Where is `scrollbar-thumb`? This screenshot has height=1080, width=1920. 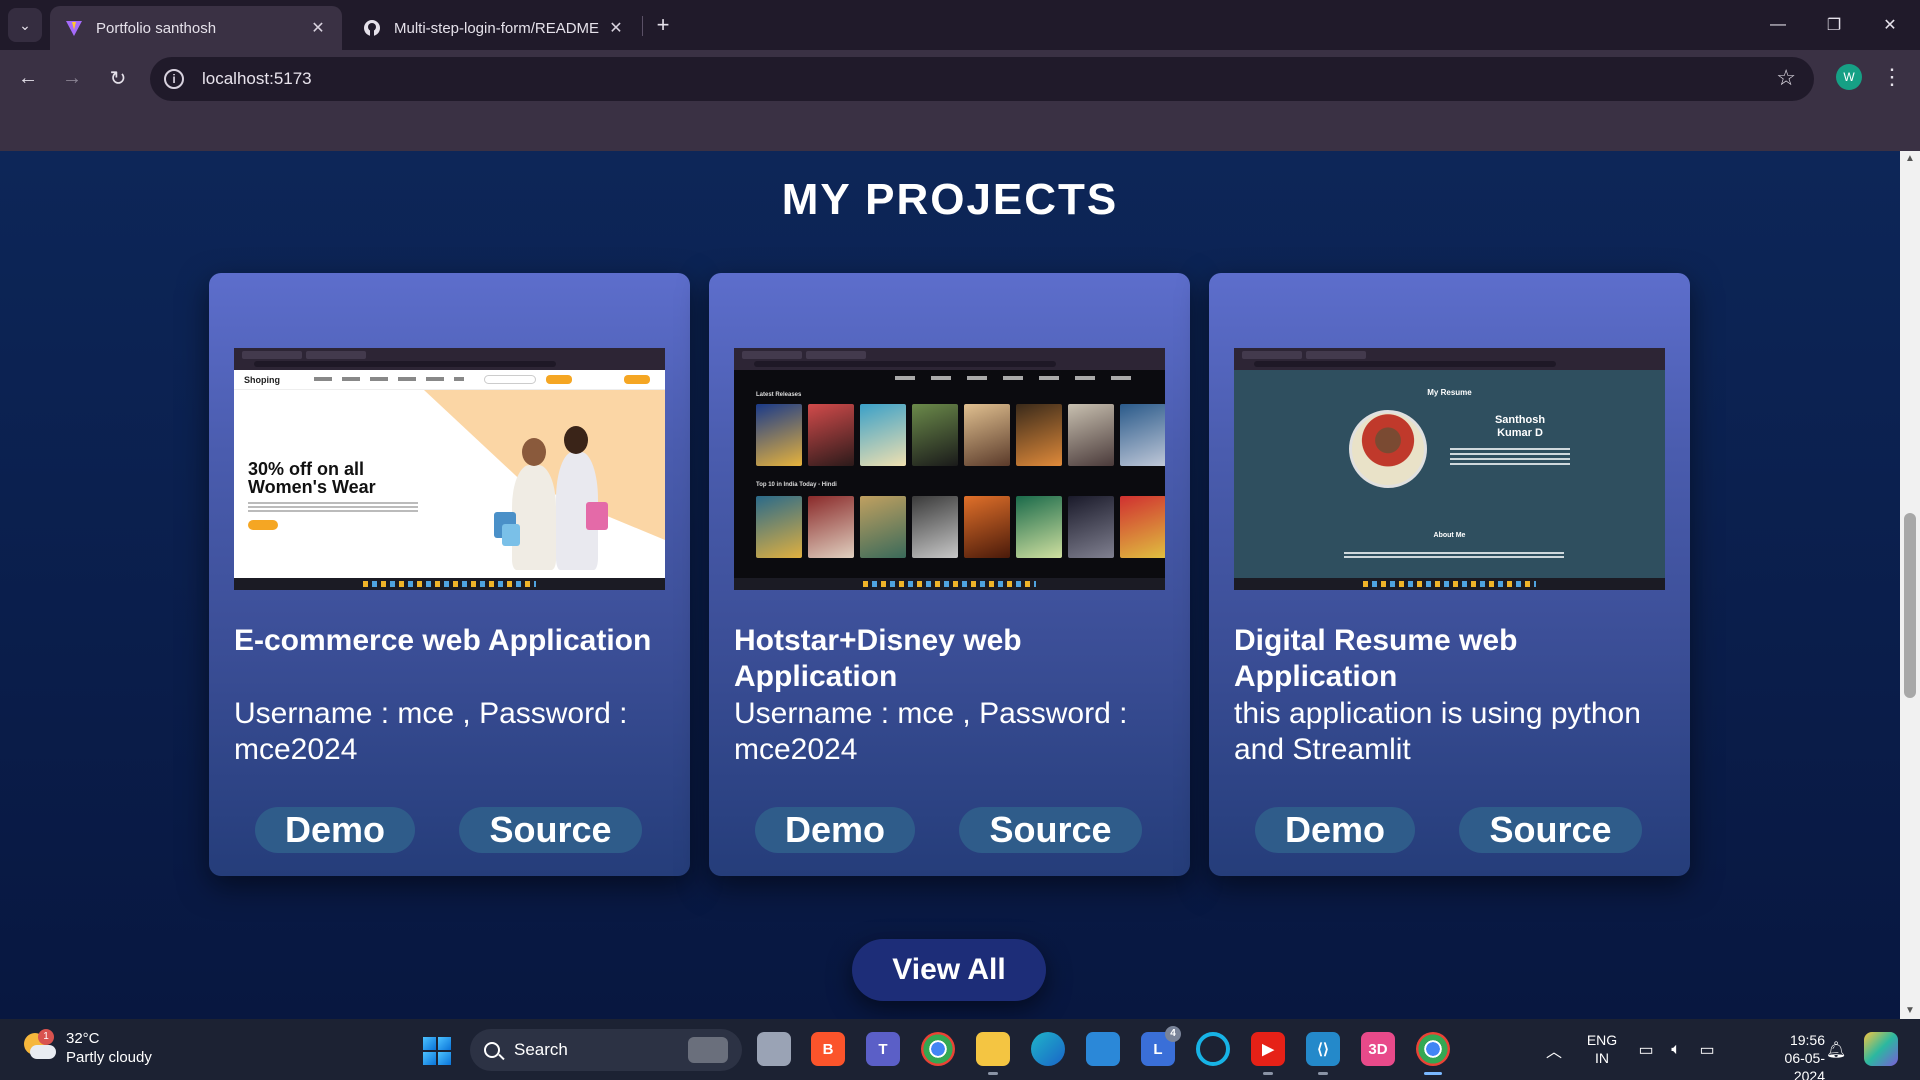
scrollbar-thumb is located at coordinates (1910, 605).